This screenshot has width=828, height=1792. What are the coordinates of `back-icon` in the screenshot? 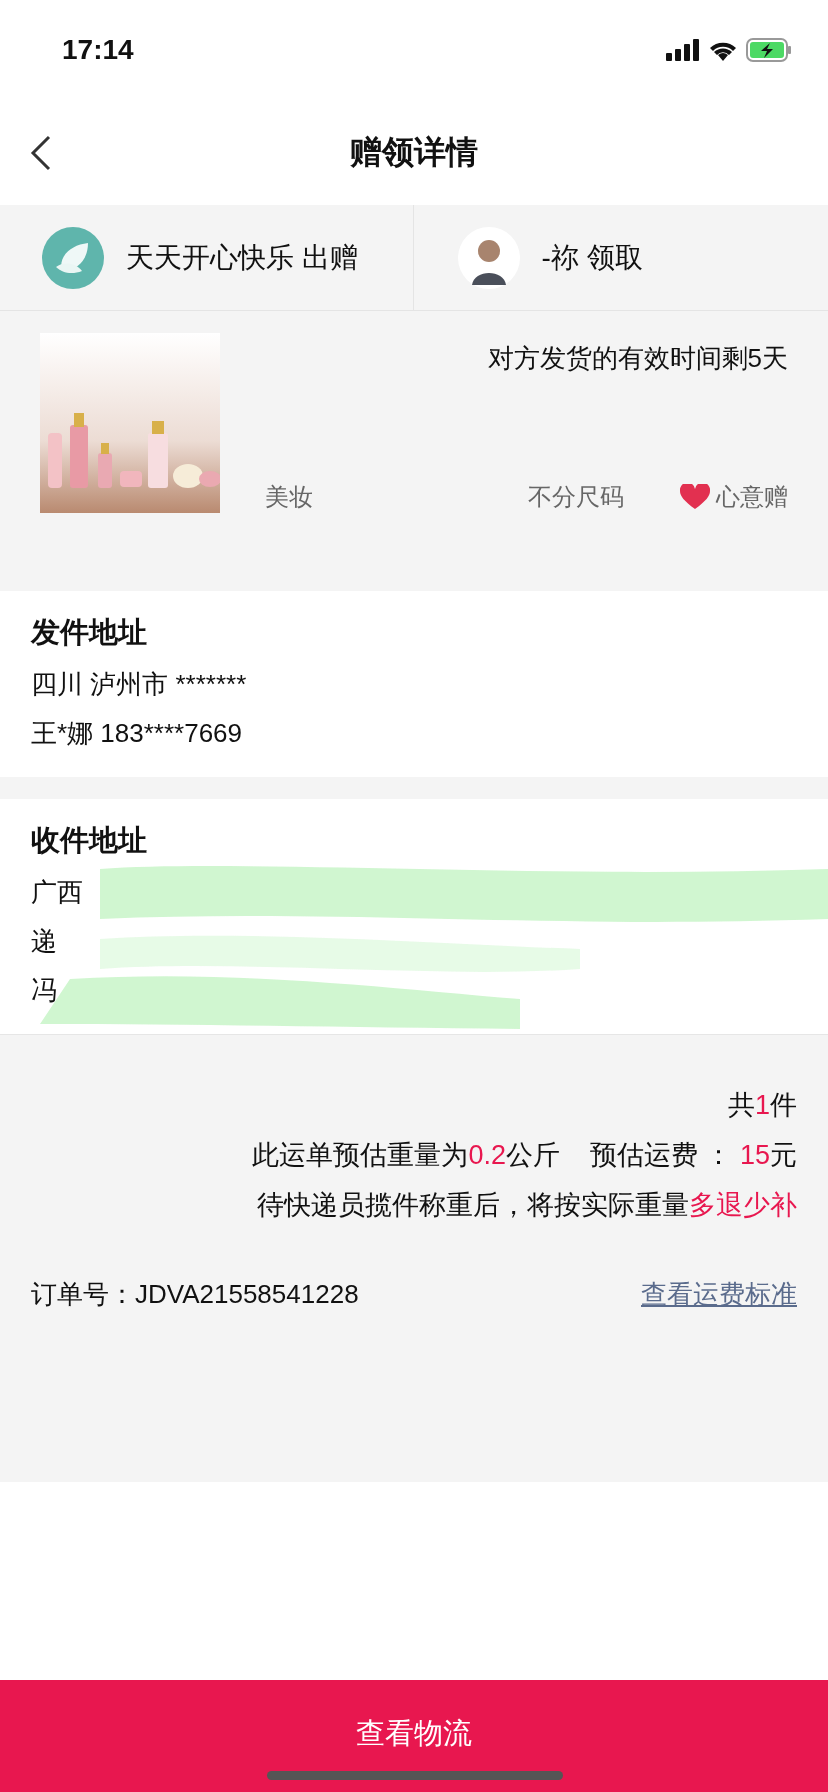 It's located at (41, 153).